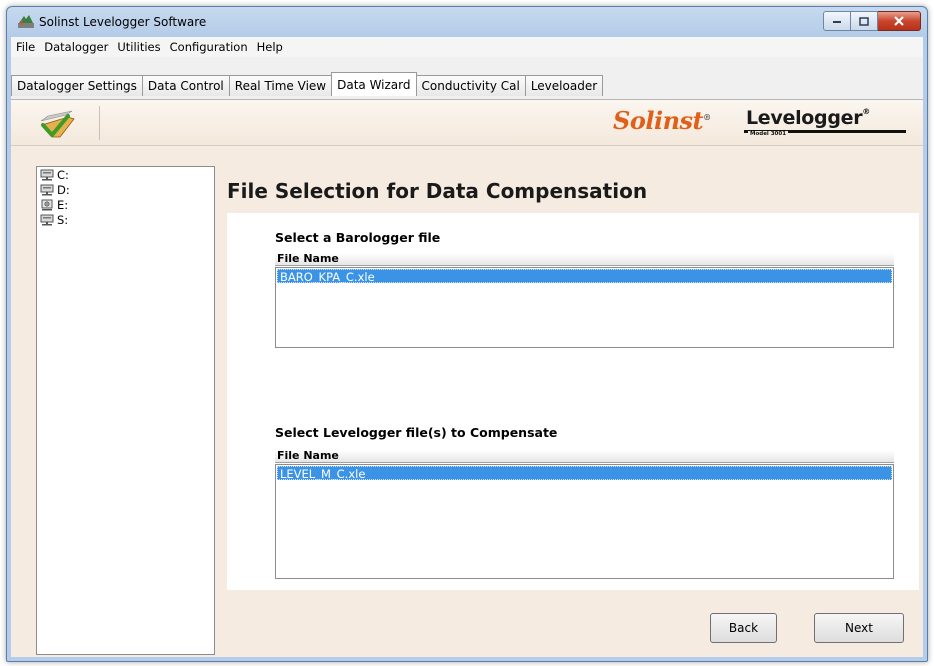  Describe the element at coordinates (63, 175) in the screenshot. I see `drive-label: C:` at that location.